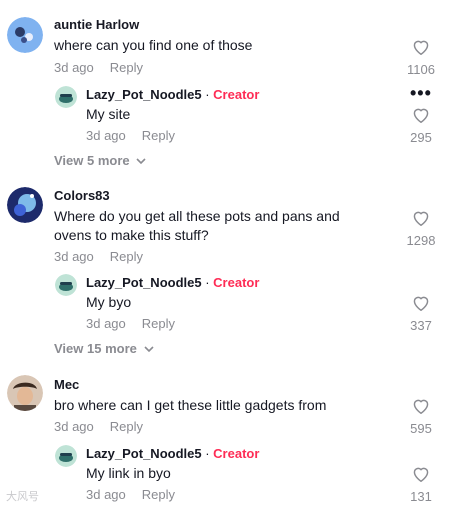 This screenshot has height=505, width=458. Describe the element at coordinates (96, 24) in the screenshot. I see `comment-username: auntie Harlow` at that location.